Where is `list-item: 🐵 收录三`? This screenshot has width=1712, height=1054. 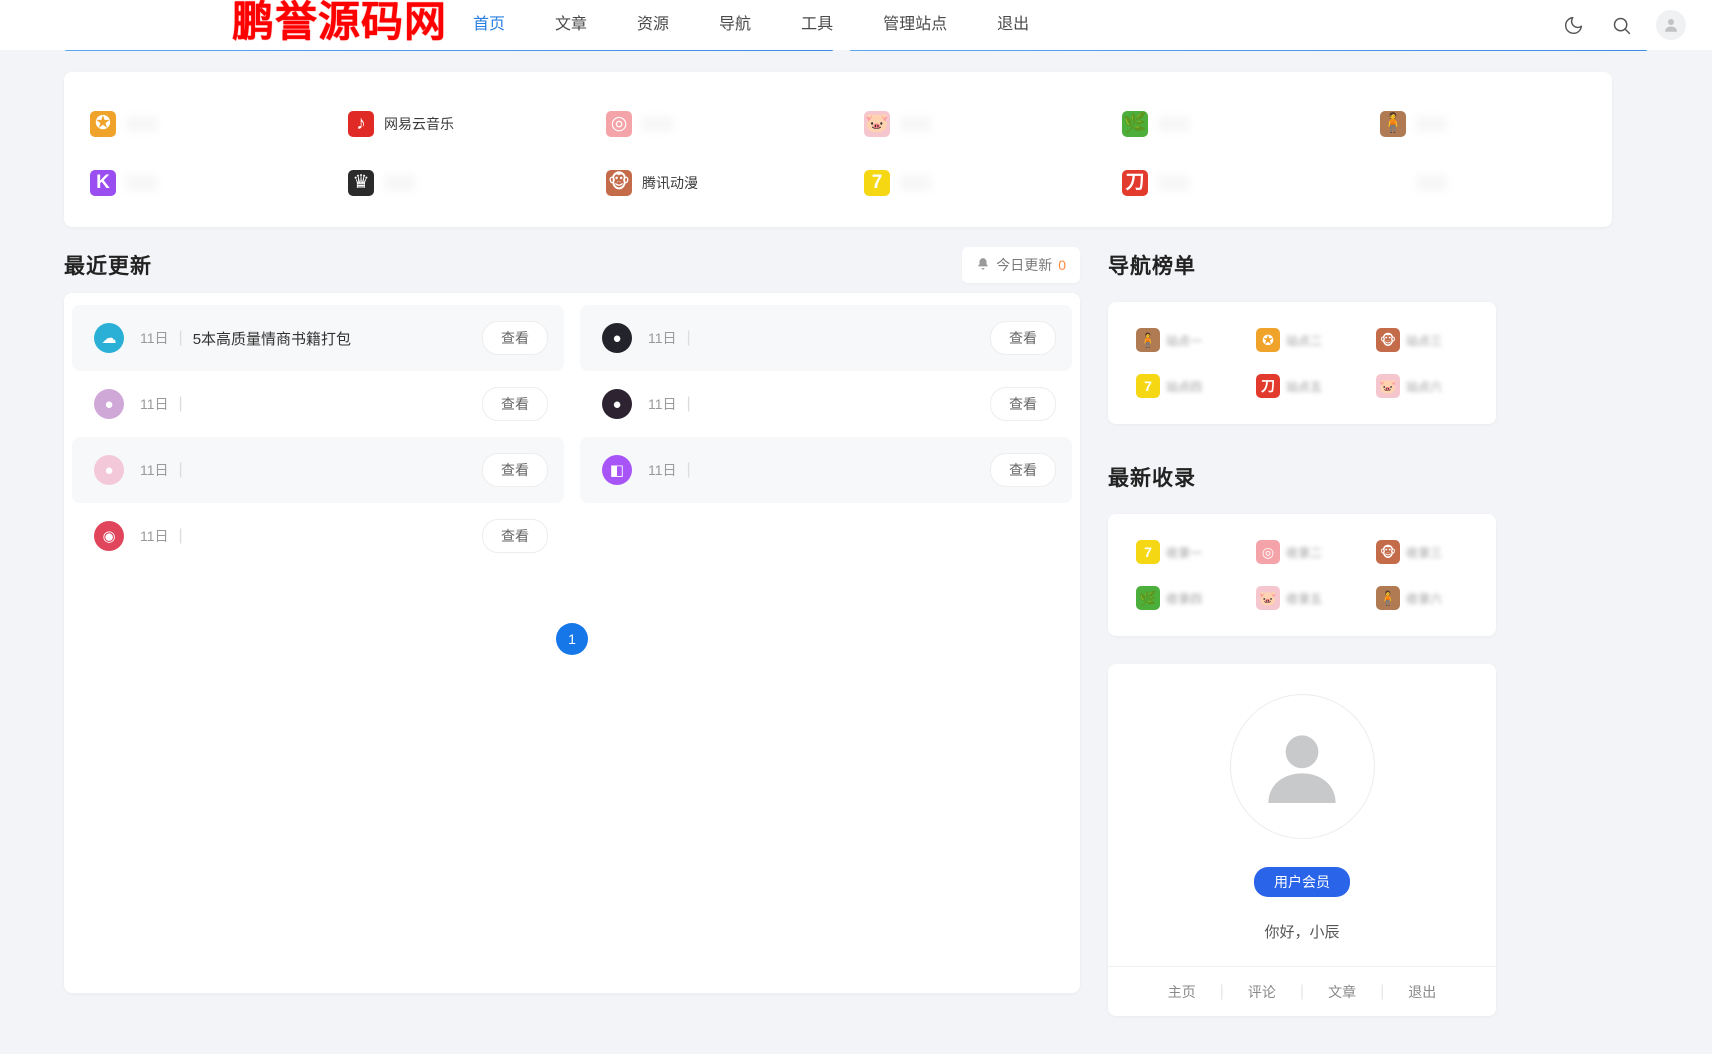 list-item: 🐵 收录三 is located at coordinates (1422, 552).